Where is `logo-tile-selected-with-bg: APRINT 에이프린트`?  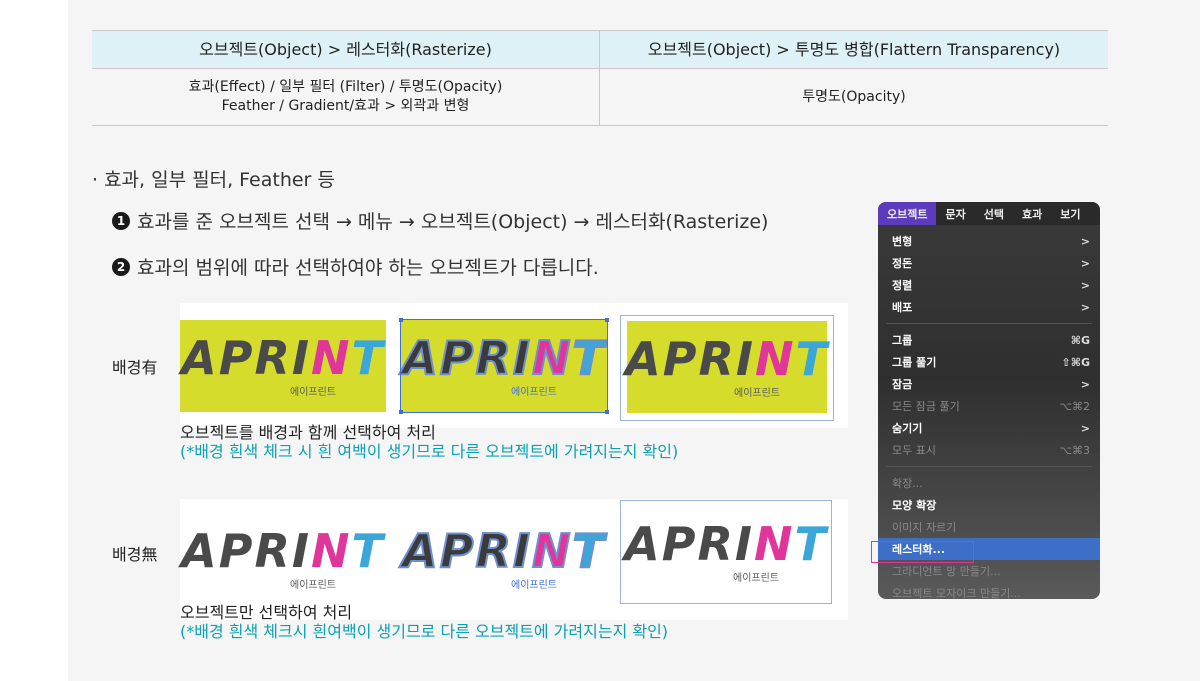
logo-tile-selected-with-bg: APRINT 에이프린트 is located at coordinates (504, 366).